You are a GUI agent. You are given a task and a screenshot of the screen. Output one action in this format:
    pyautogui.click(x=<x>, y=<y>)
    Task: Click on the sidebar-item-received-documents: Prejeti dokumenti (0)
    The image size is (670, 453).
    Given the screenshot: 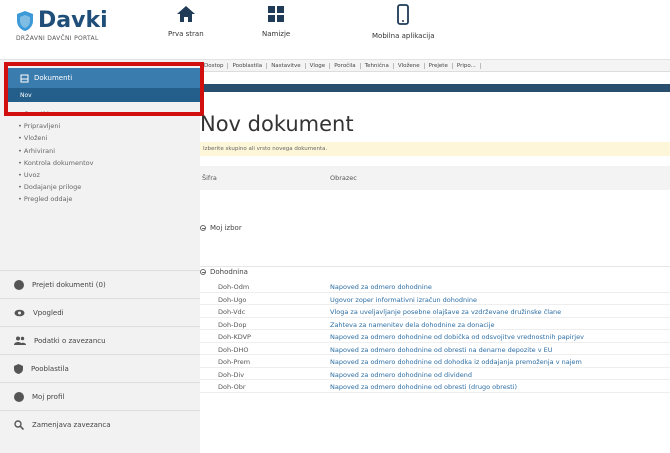 What is the action you would take?
    pyautogui.click(x=100, y=284)
    